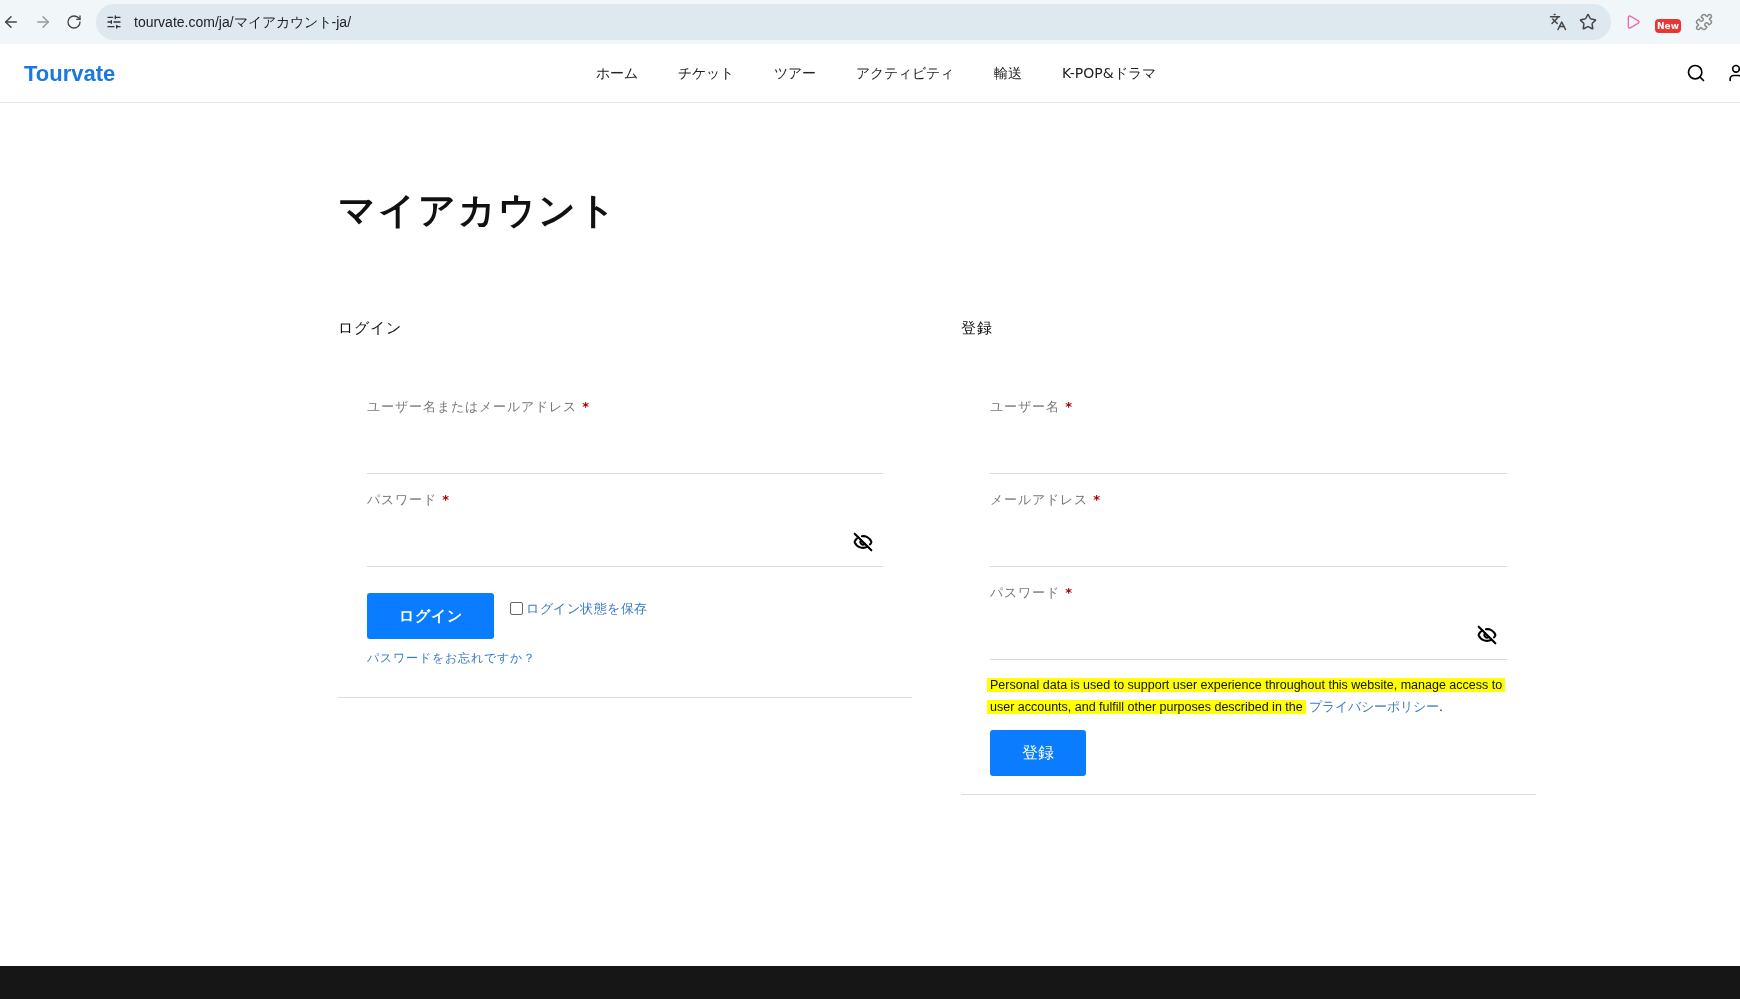 The width and height of the screenshot is (1740, 999). I want to click on privacy-policy-link: プライバシーポリシー, so click(1374, 707).